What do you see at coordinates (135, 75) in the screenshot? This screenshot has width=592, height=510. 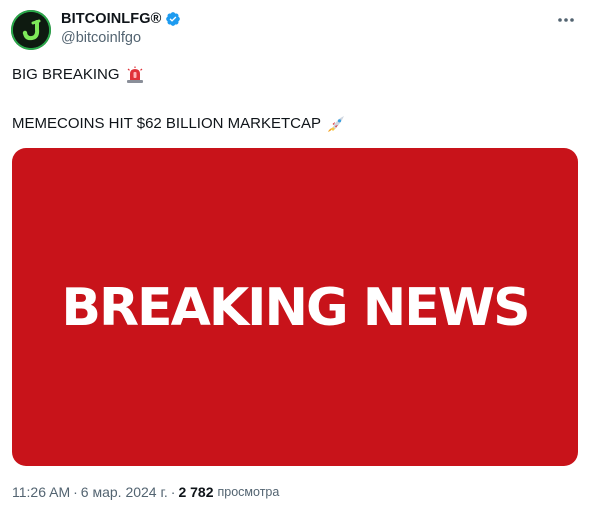 I see `rotating-light-icon` at bounding box center [135, 75].